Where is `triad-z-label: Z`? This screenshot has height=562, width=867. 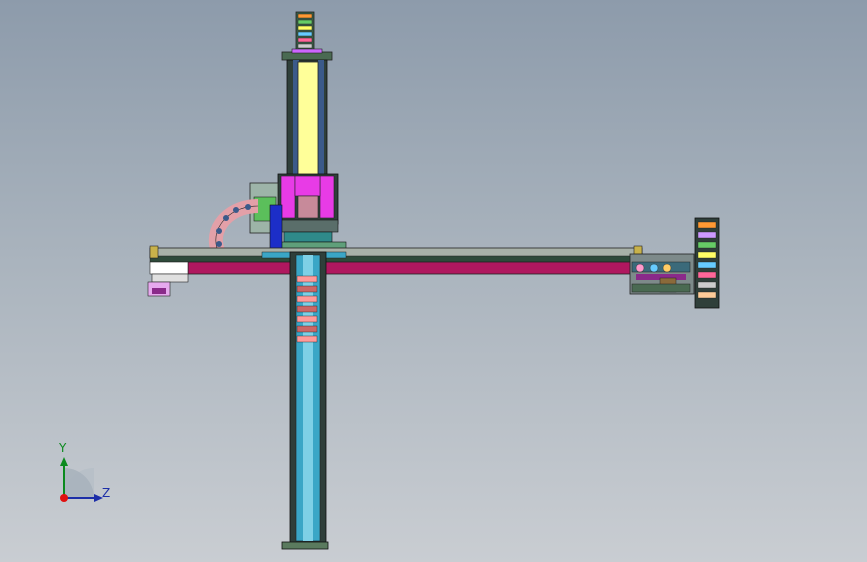
triad-z-label: Z is located at coordinates (106, 493).